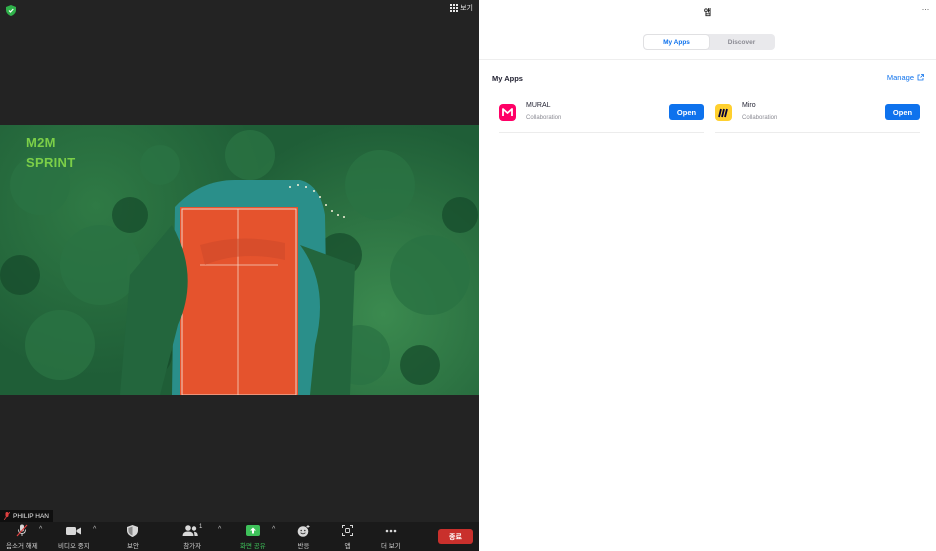 This screenshot has width=936, height=551. Describe the element at coordinates (7, 516) in the screenshot. I see `muted-mic-icon` at that location.